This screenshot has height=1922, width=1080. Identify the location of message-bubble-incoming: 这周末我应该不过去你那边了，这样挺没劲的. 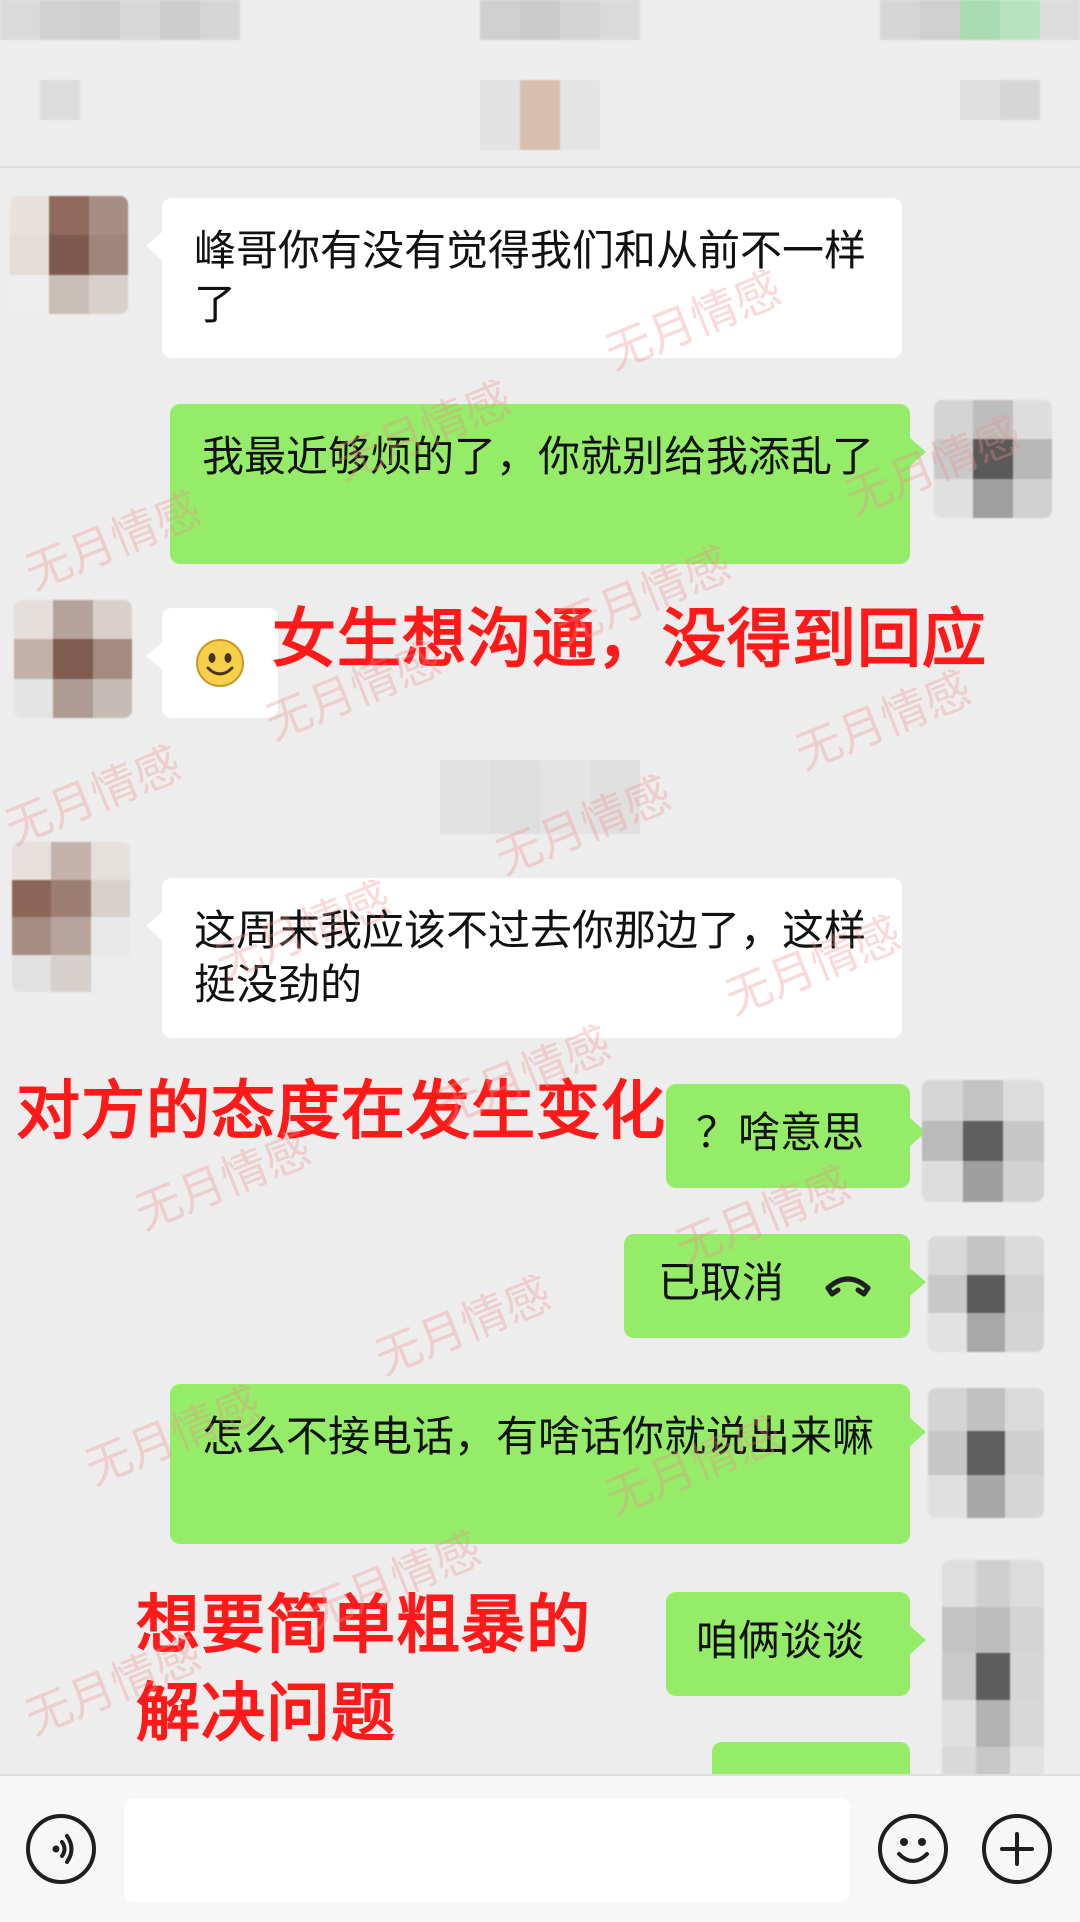
(524, 958).